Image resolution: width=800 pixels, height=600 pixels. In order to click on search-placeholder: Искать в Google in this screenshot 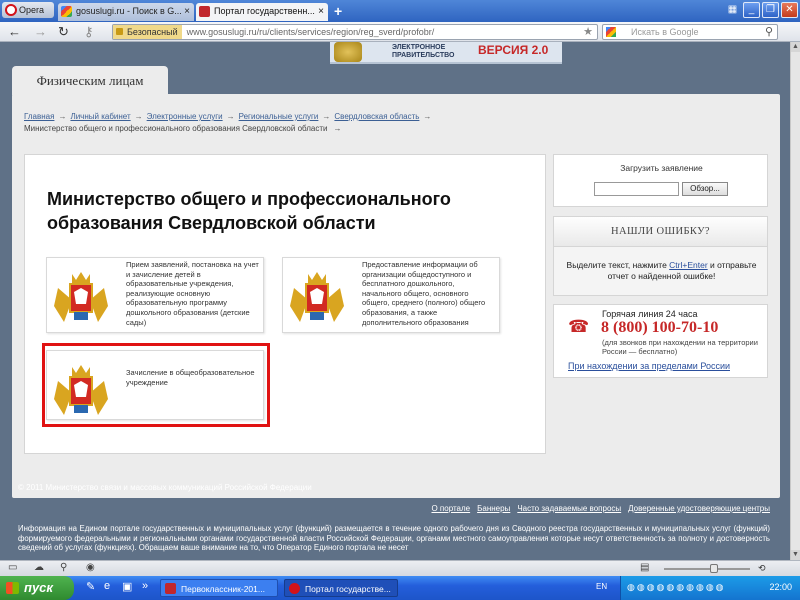, I will do `click(665, 32)`.